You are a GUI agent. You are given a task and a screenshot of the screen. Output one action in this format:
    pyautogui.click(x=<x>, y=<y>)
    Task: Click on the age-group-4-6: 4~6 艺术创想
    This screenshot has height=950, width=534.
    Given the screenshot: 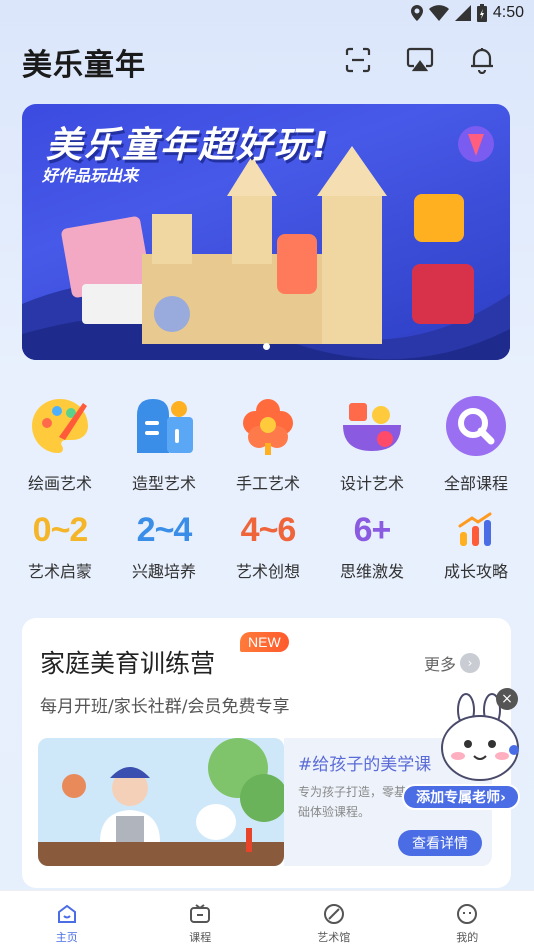 What is the action you would take?
    pyautogui.click(x=268, y=545)
    